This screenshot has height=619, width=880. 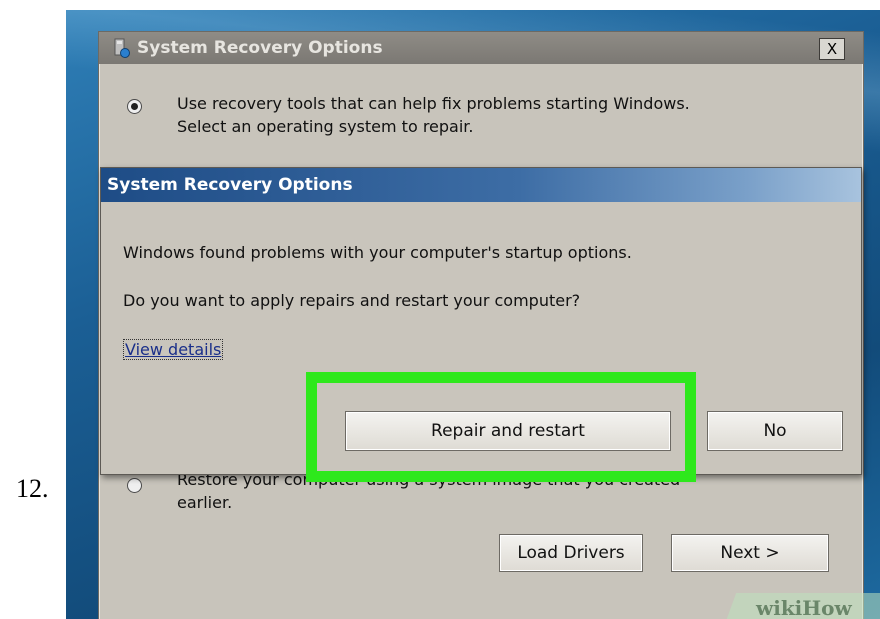 I want to click on step-number: 12., so click(x=32, y=488).